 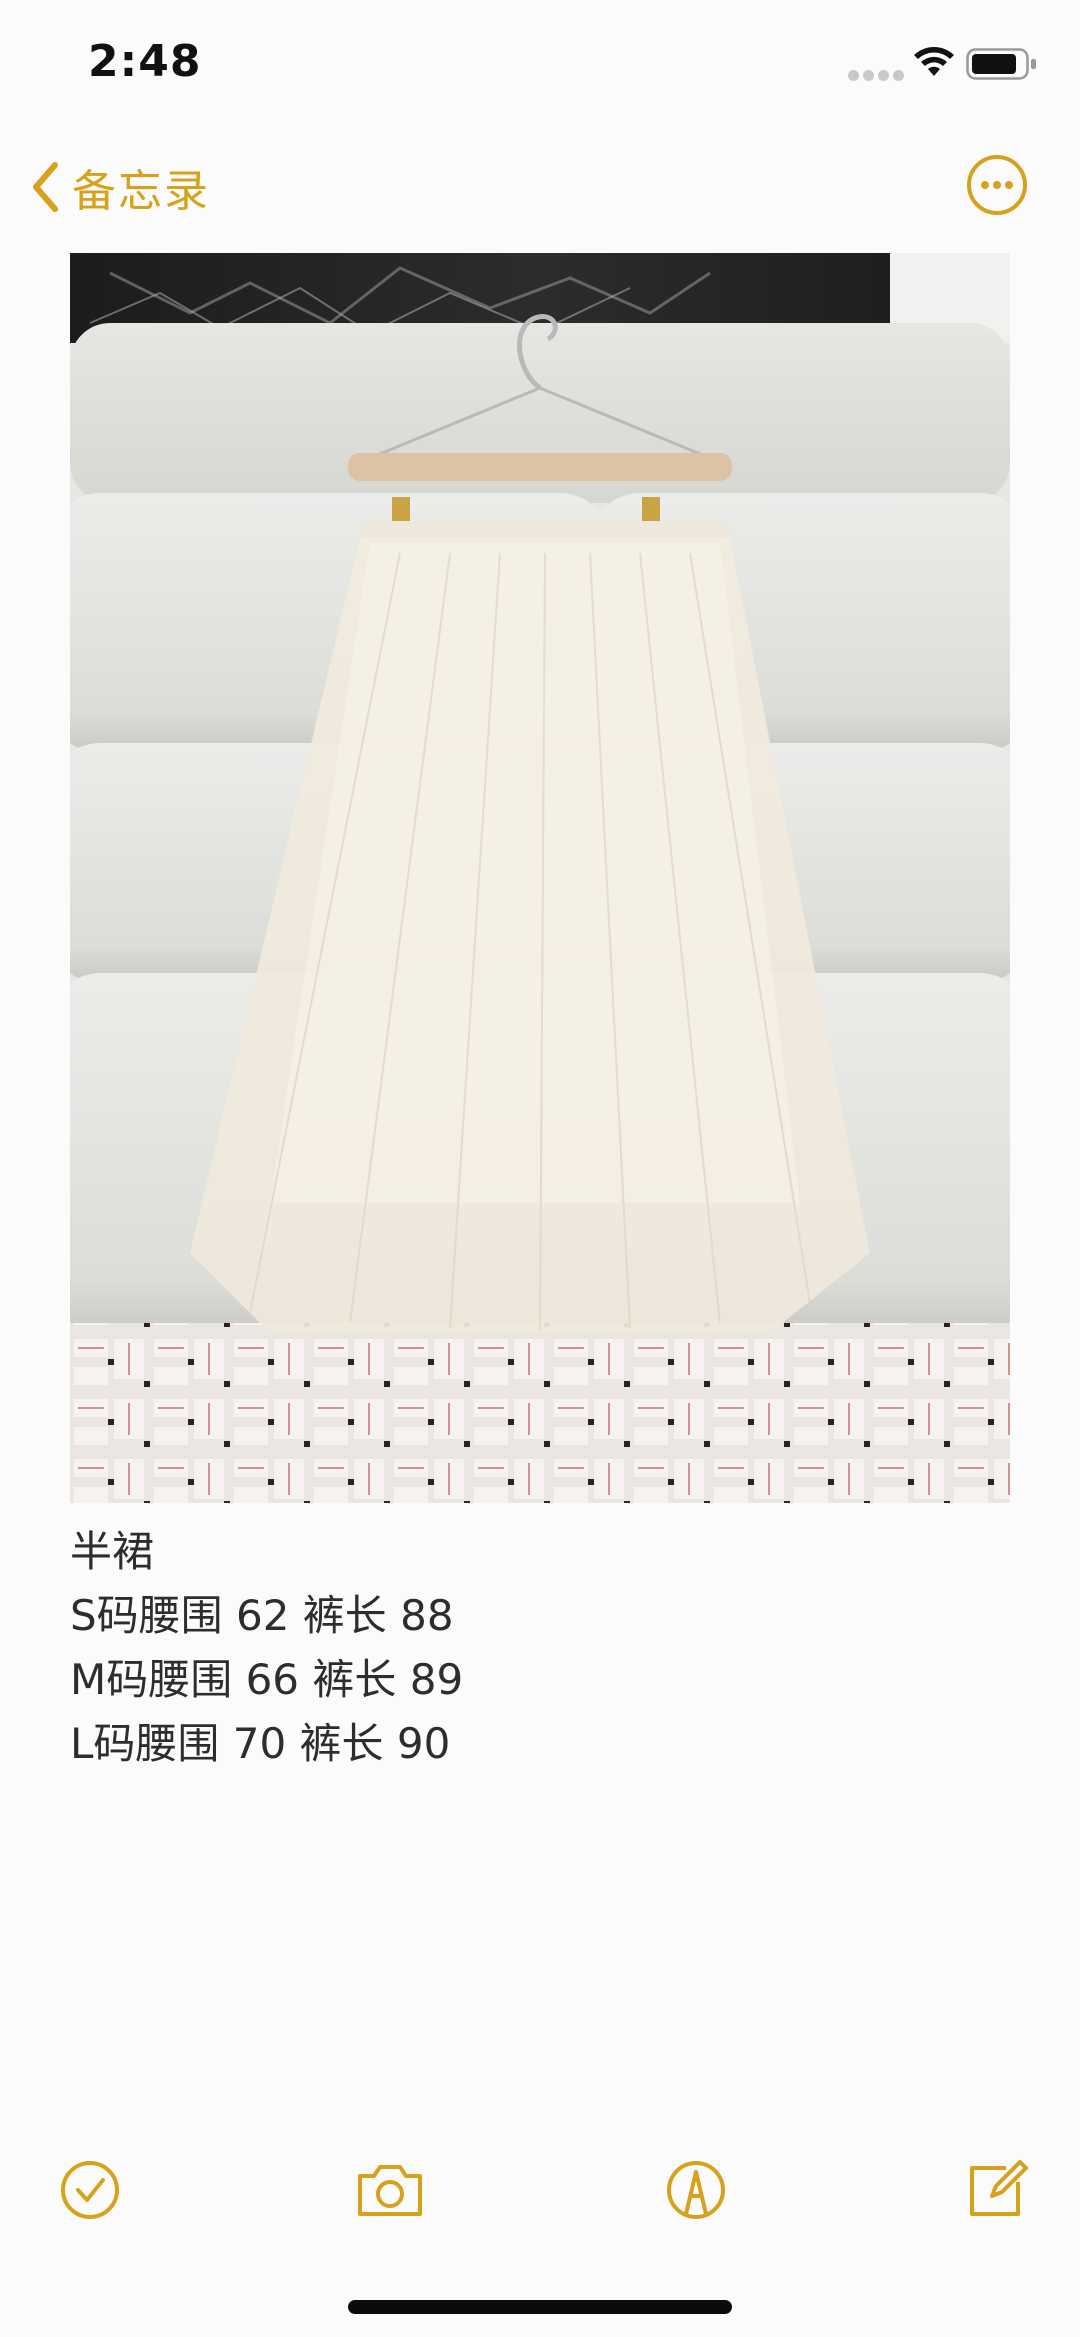 What do you see at coordinates (540, 190) in the screenshot?
I see `navigation-bar: 备忘录` at bounding box center [540, 190].